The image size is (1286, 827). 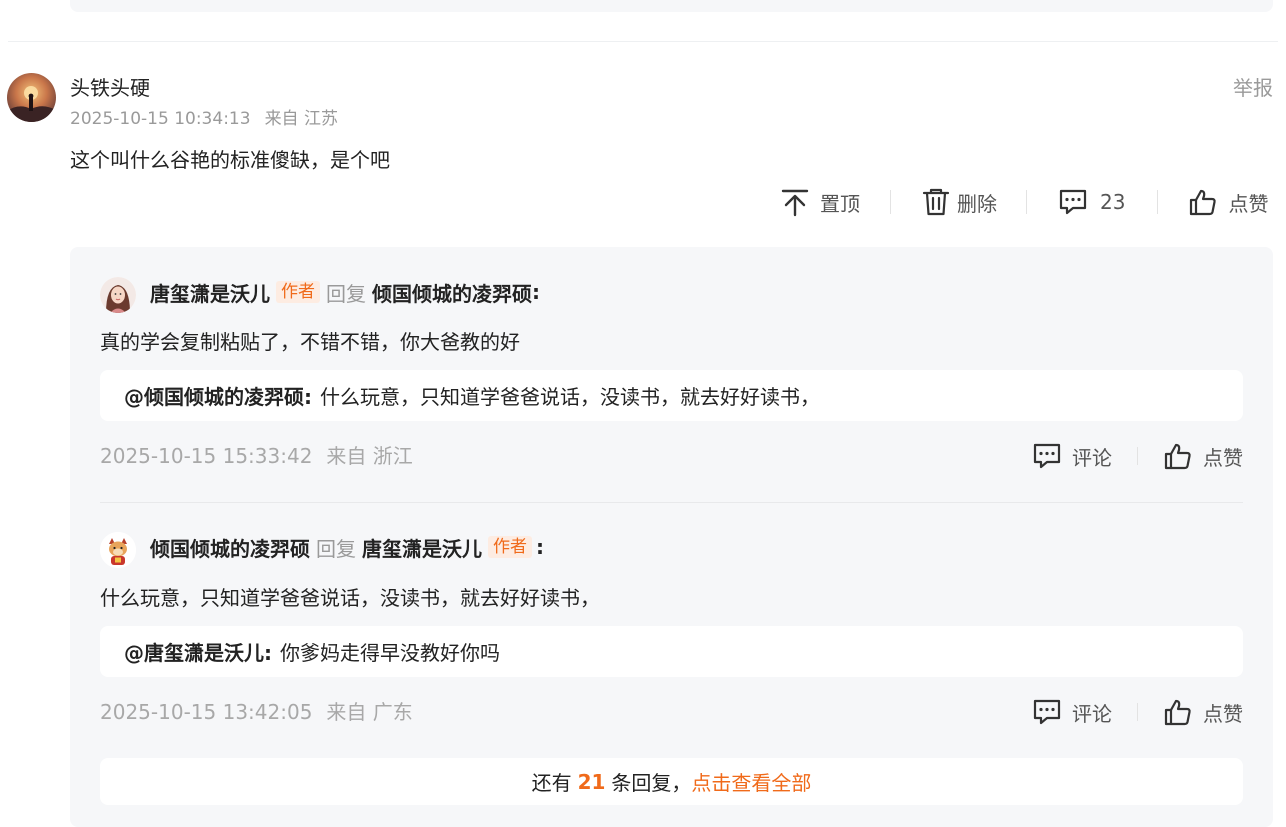 I want to click on quote-name: @唐玺潇是沃儿:, so click(x=198, y=651).